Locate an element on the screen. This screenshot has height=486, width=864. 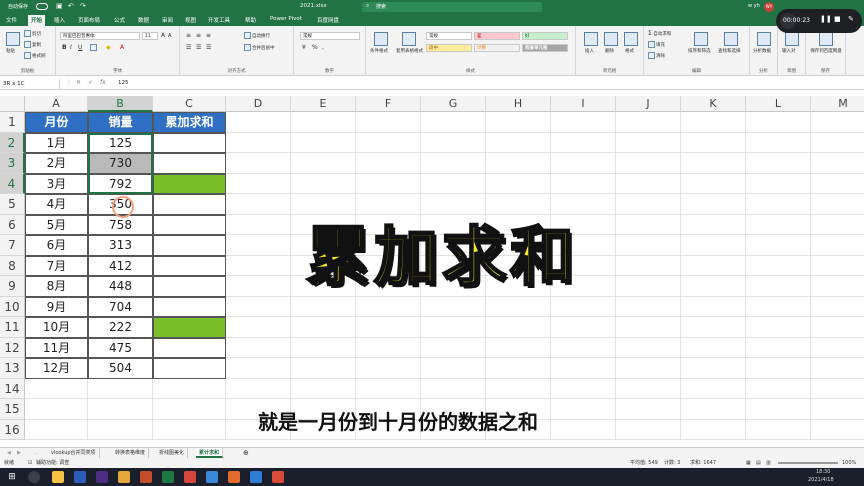
month-cell: 2月 is located at coordinates (56, 163).